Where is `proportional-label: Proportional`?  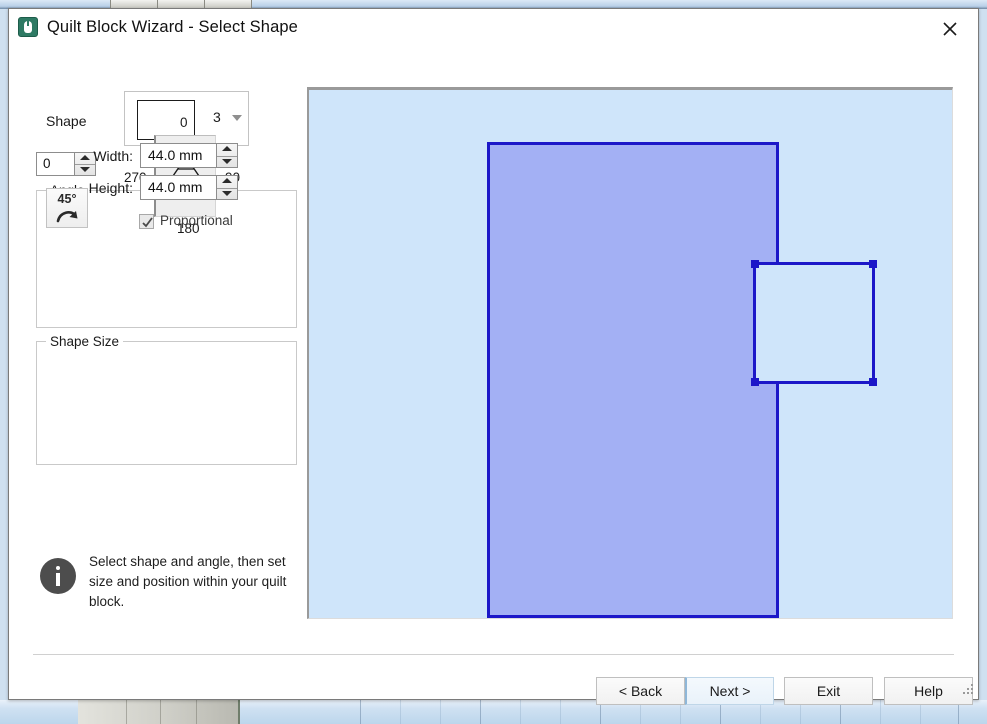
proportional-label: Proportional is located at coordinates (196, 220).